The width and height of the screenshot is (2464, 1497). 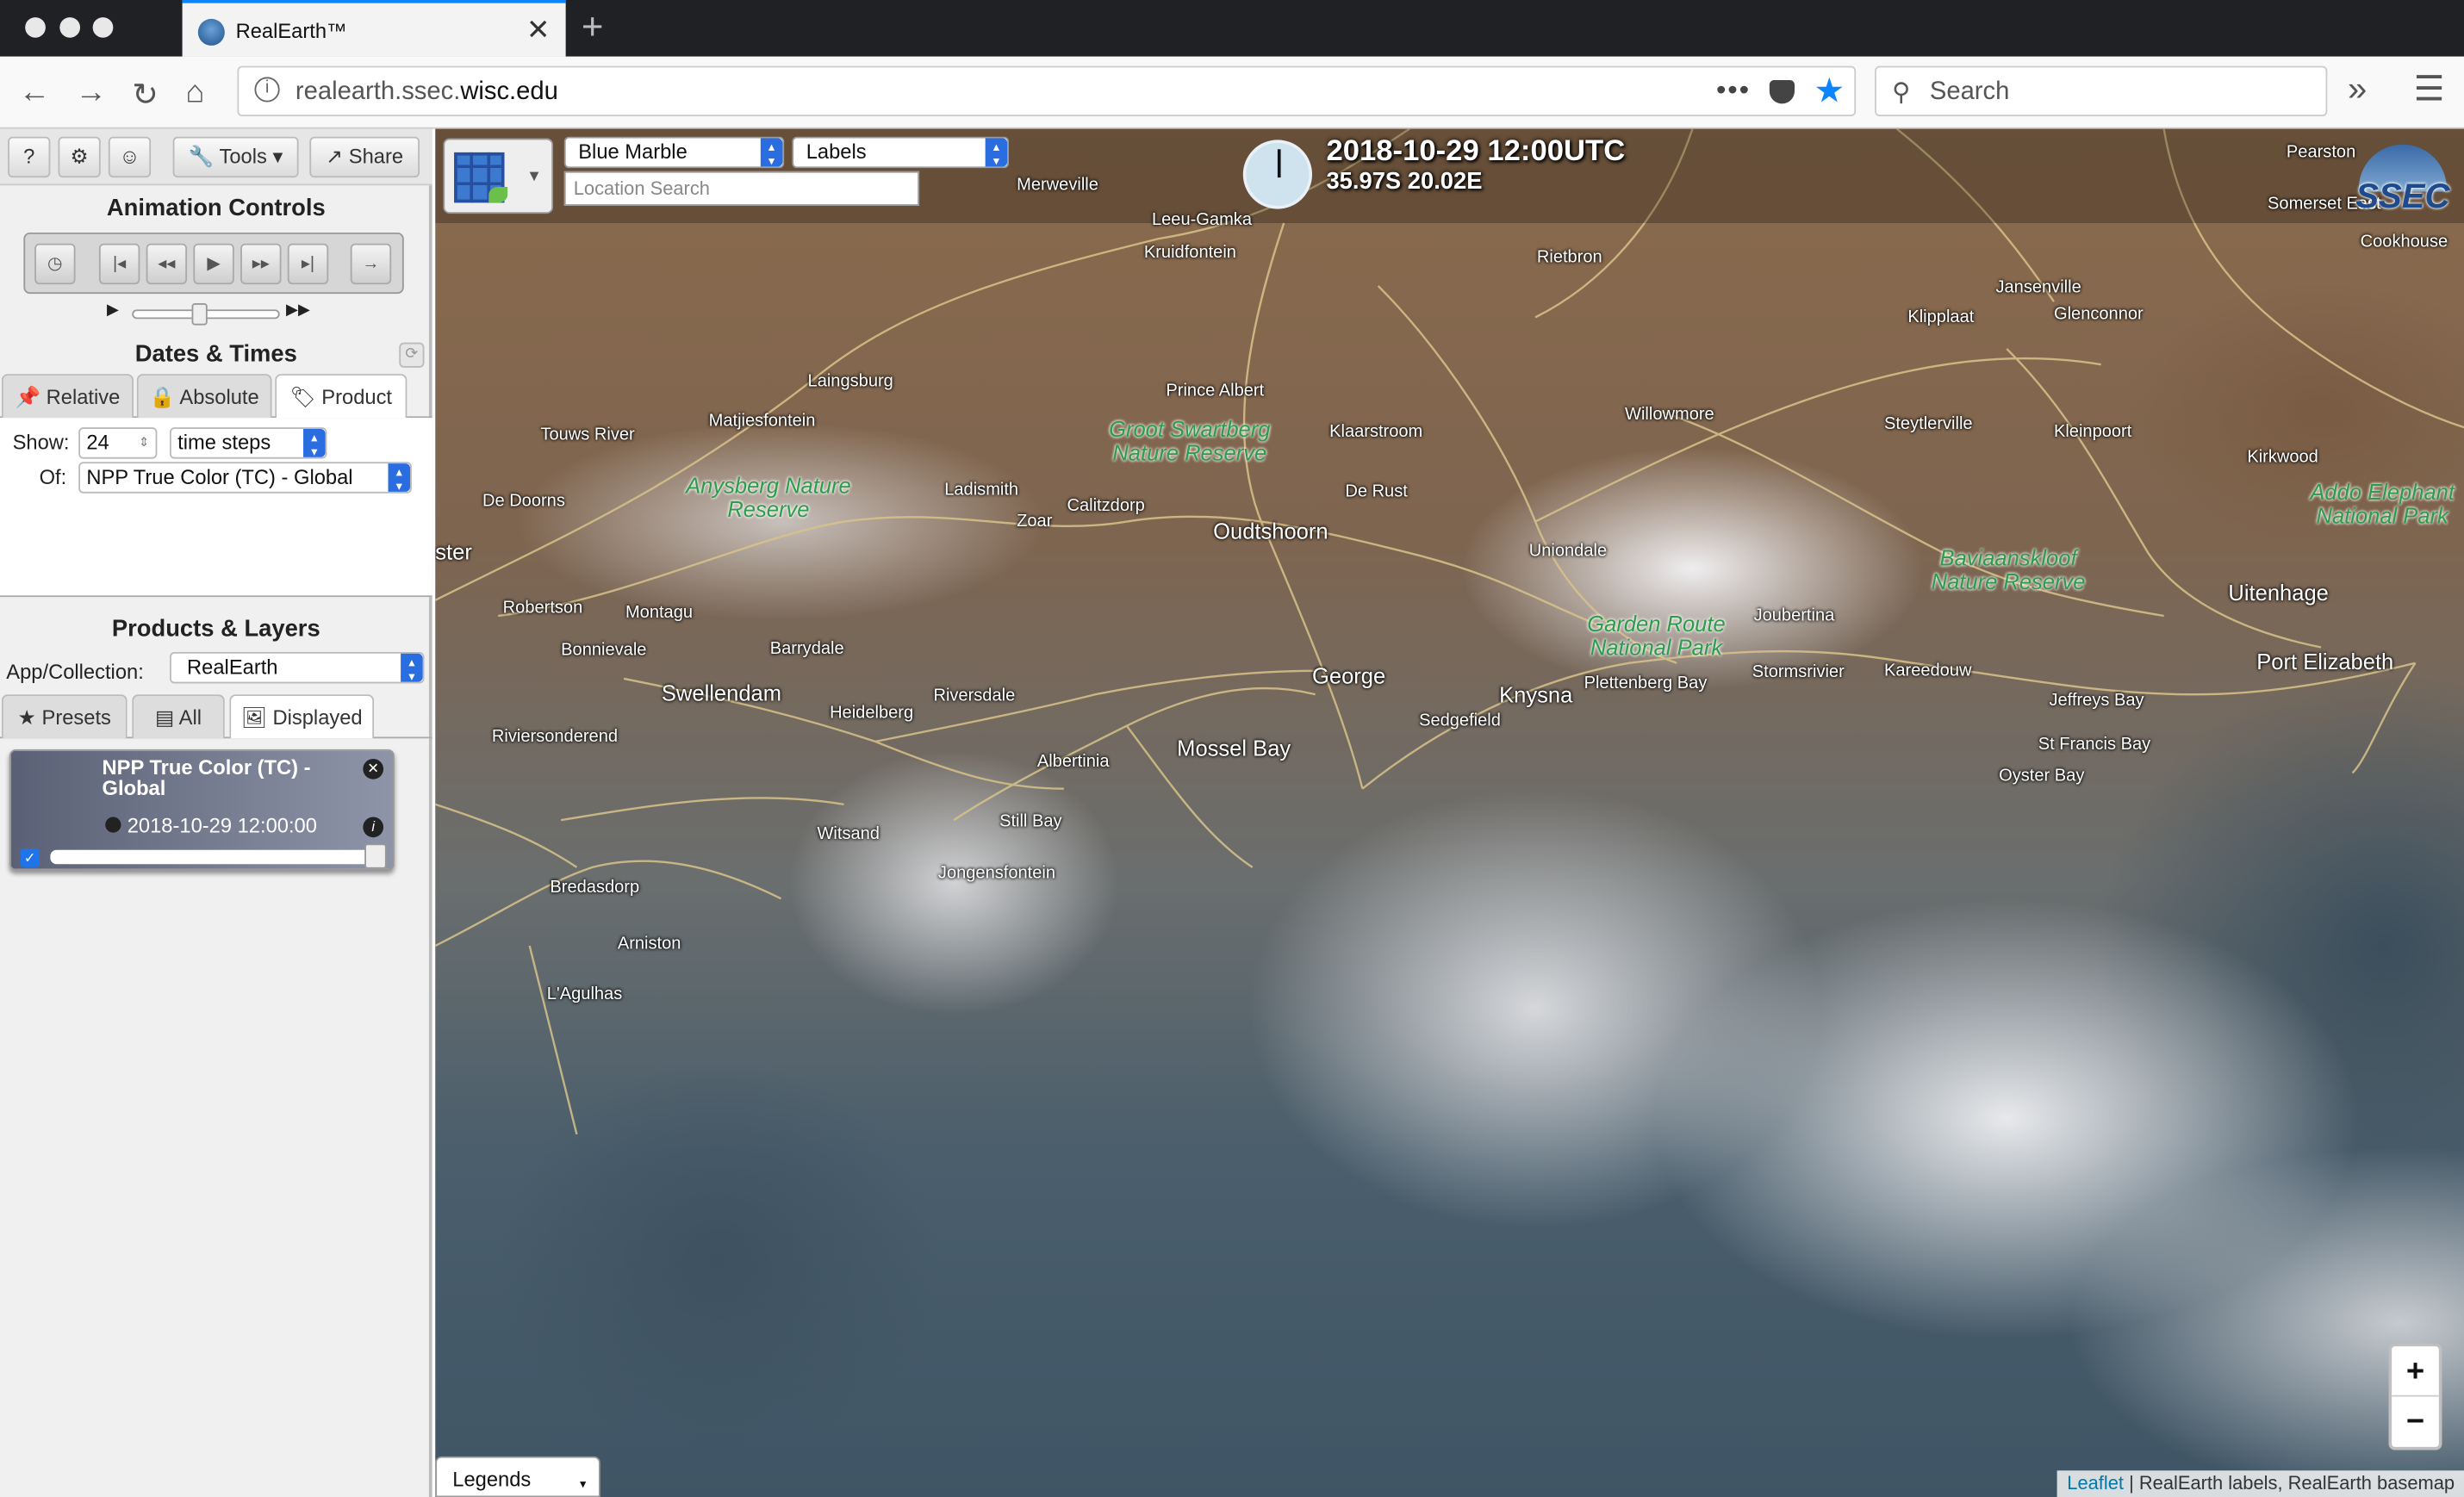 I want to click on tools-button: 🔧 Tools ▾, so click(x=236, y=157).